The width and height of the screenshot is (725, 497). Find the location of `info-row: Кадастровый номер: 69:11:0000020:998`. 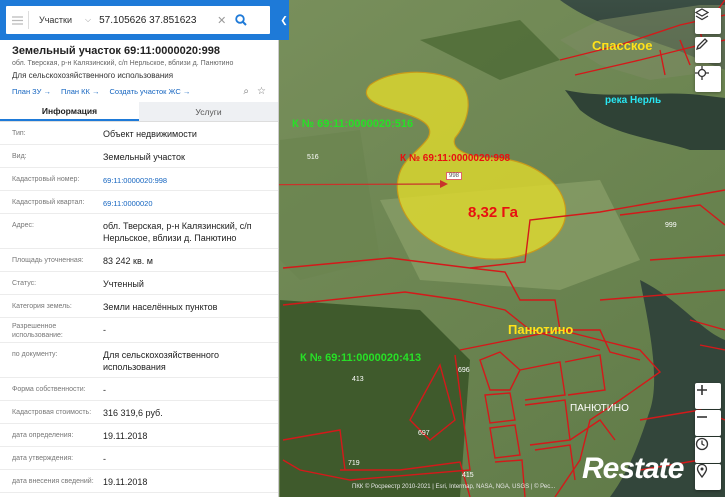

info-row: Кадастровый номер: 69:11:0000020:998 is located at coordinates (139, 179).